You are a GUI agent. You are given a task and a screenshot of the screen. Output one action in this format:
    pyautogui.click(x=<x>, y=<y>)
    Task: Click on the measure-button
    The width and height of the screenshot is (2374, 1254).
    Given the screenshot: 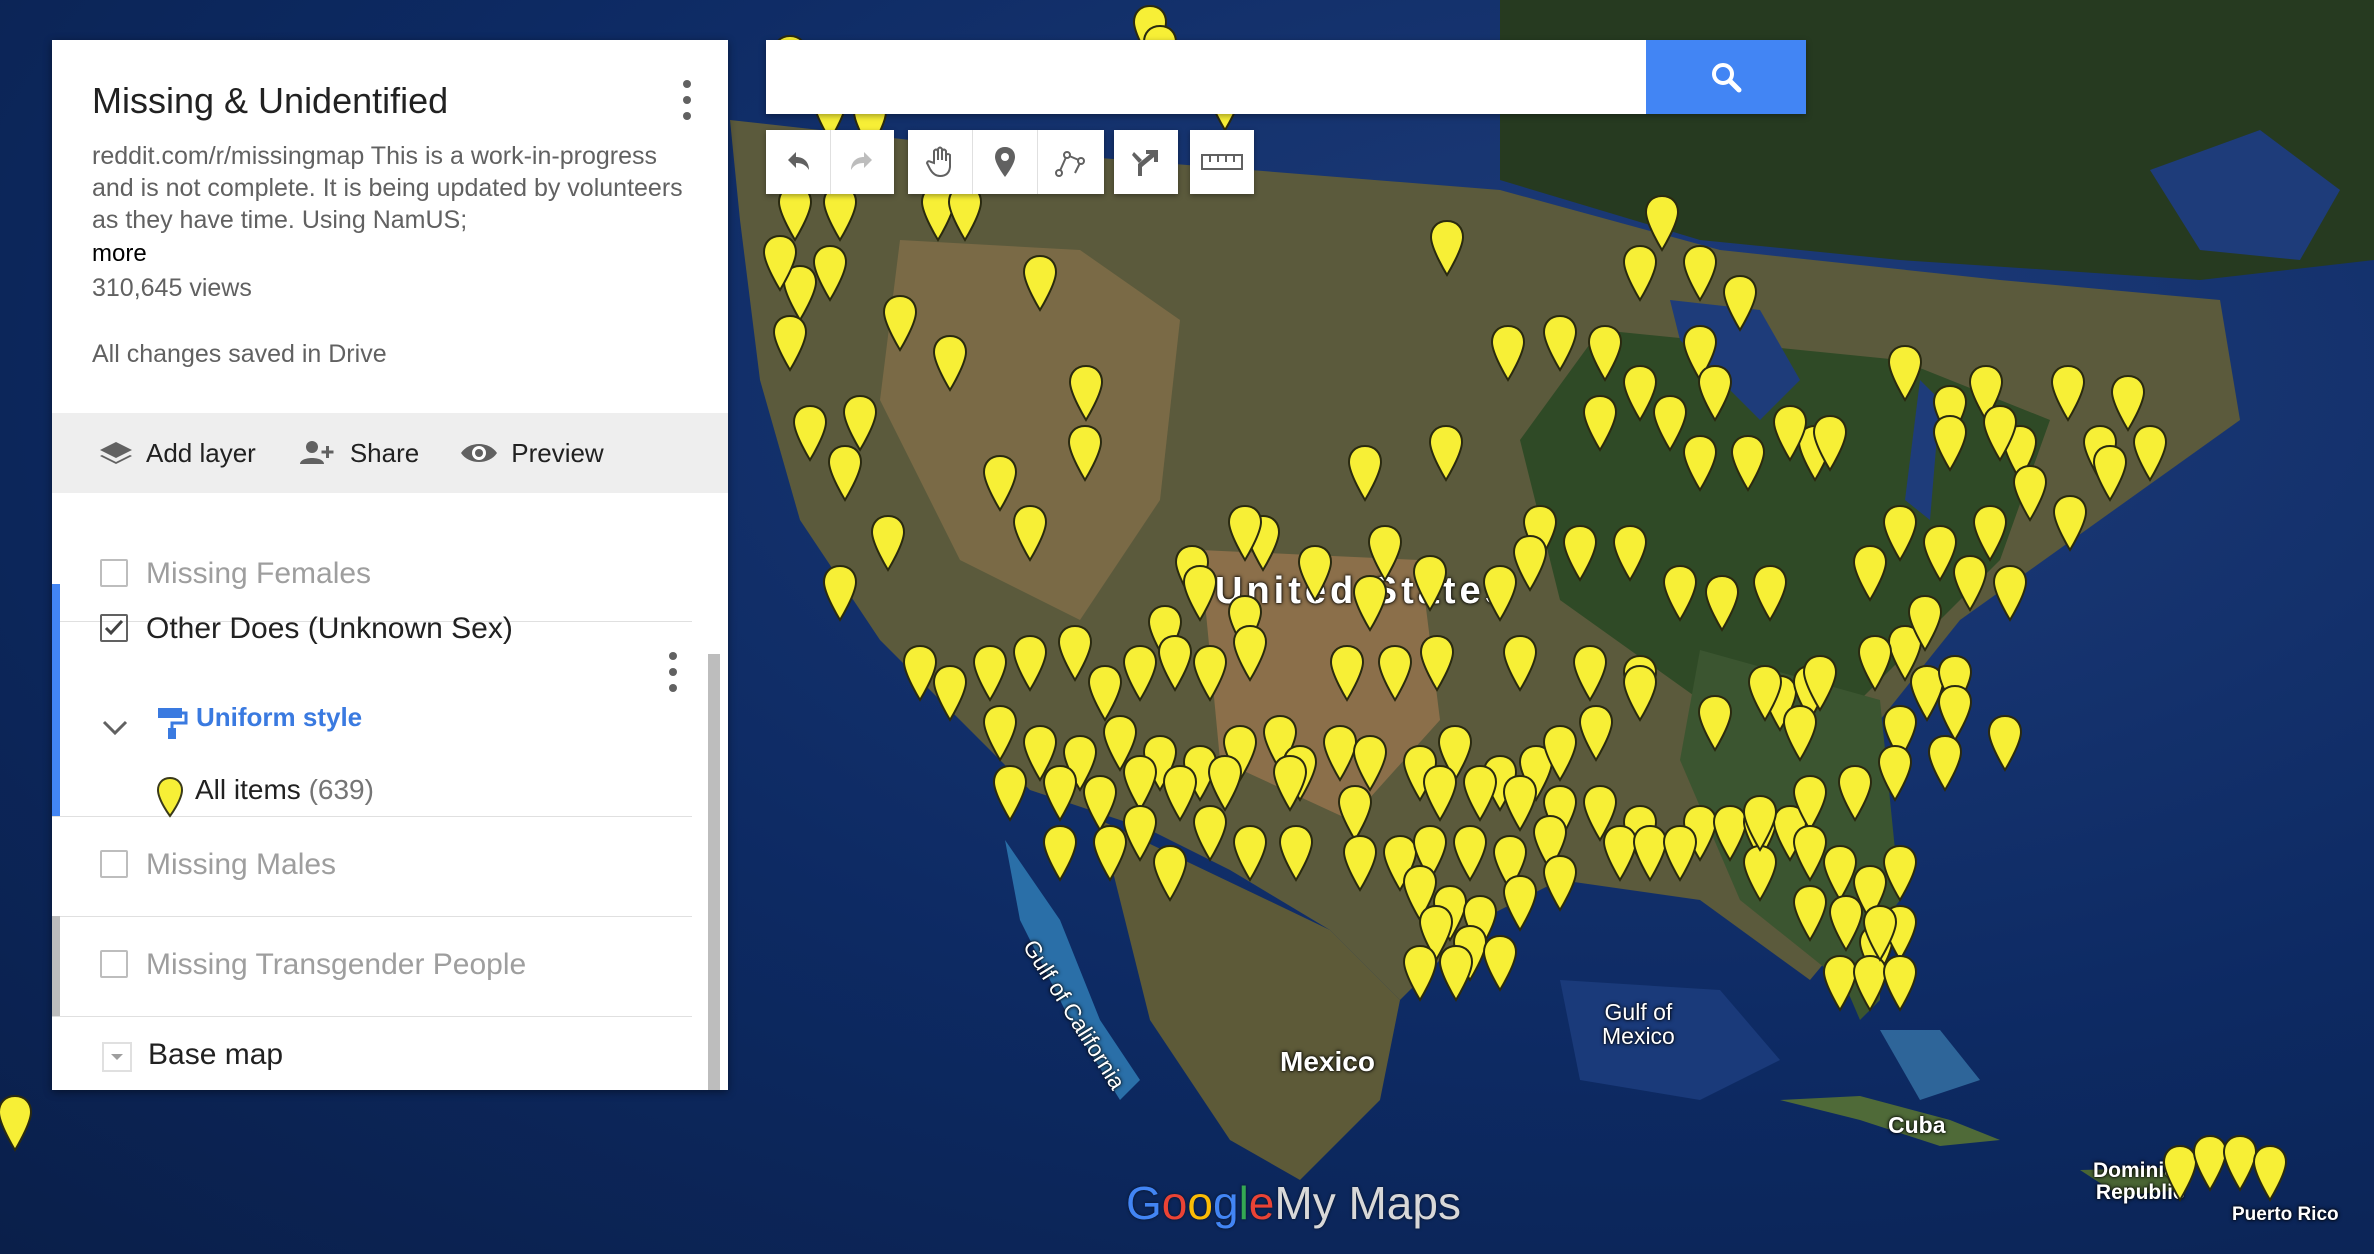 What is the action you would take?
    pyautogui.click(x=1222, y=162)
    